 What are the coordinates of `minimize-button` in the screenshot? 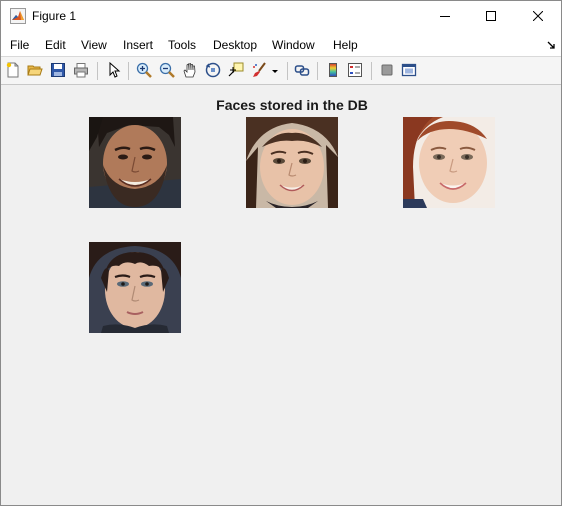 It's located at (445, 16).